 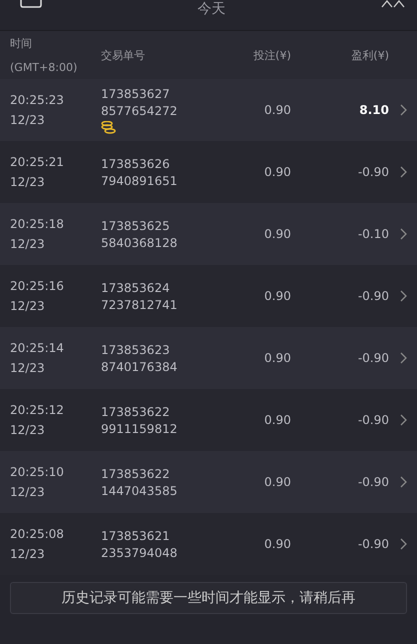 I want to click on column-header: 盈利(¥), so click(x=370, y=55).